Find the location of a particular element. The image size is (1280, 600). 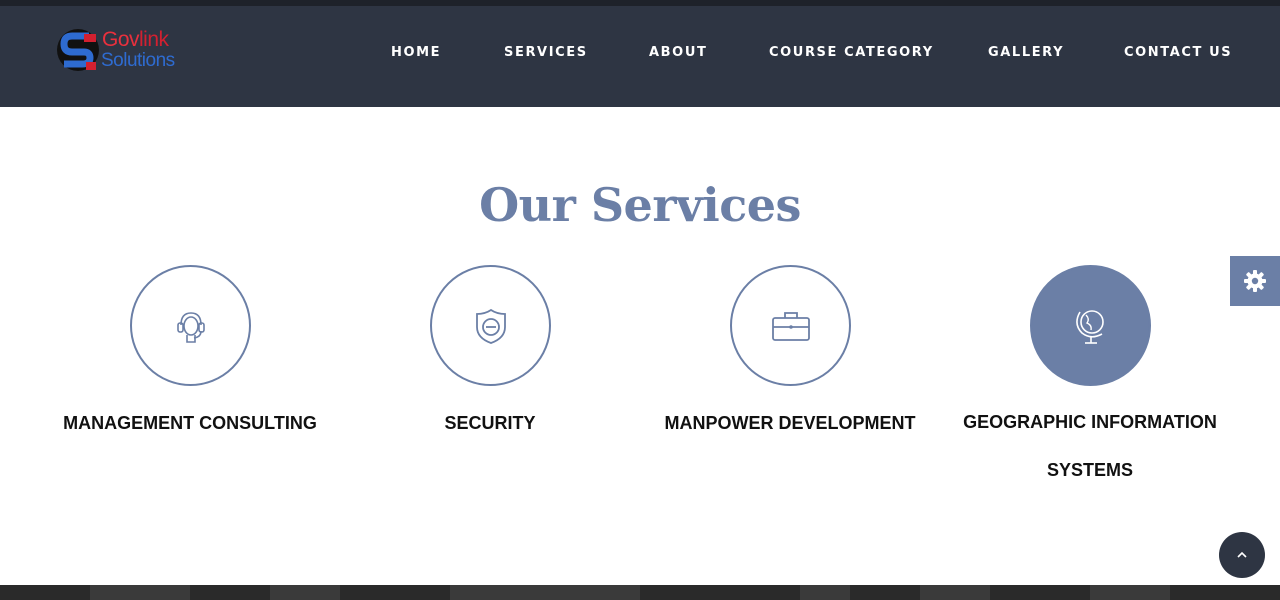

logo-text-solutions: Solutions is located at coordinates (138, 60).